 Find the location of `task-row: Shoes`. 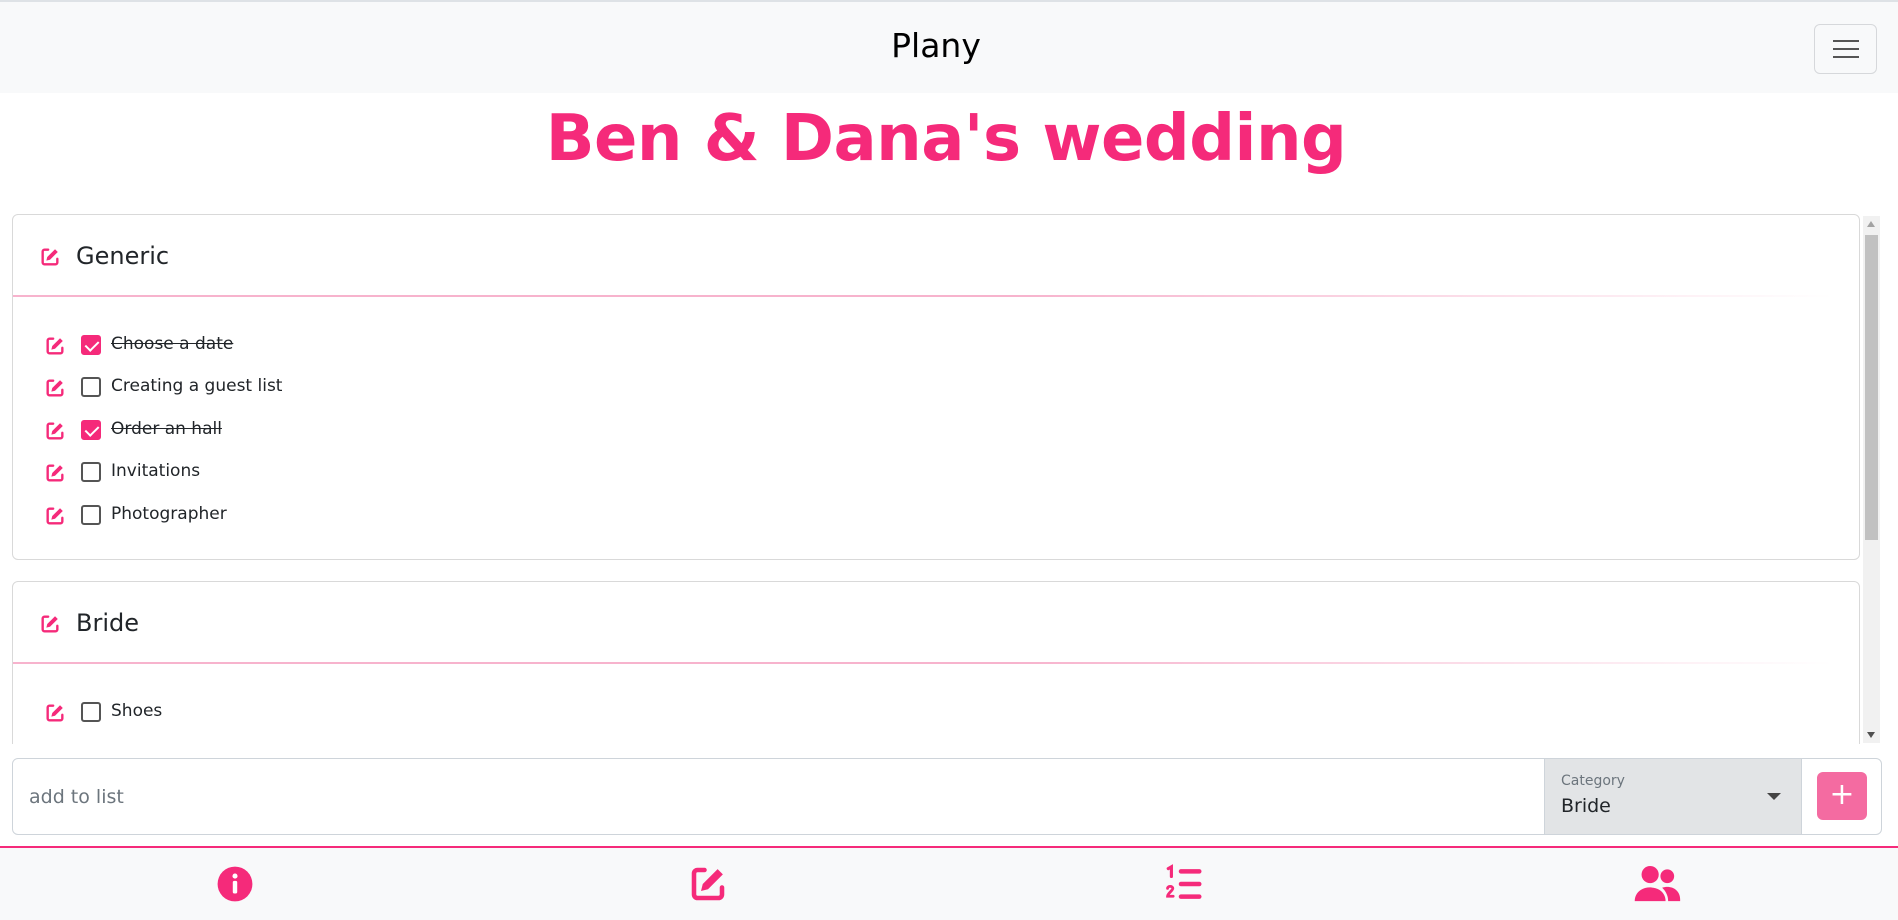

task-row: Shoes is located at coordinates (313, 712).